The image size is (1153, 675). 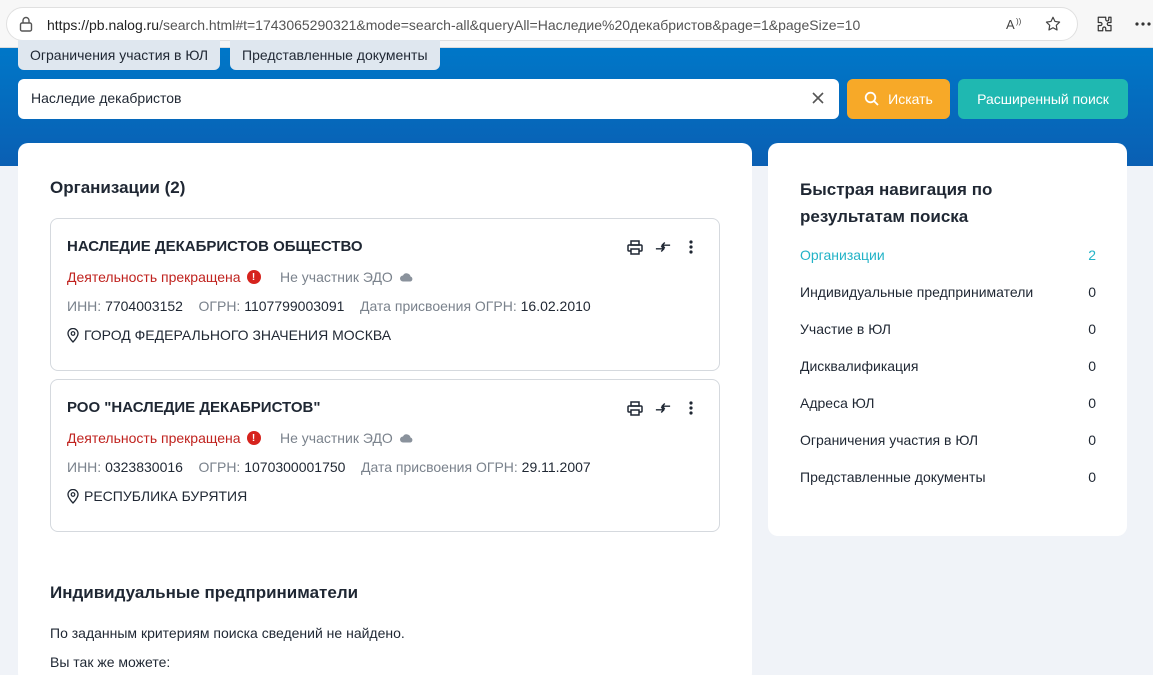 I want to click on svg-text: A, so click(x=1010, y=24).